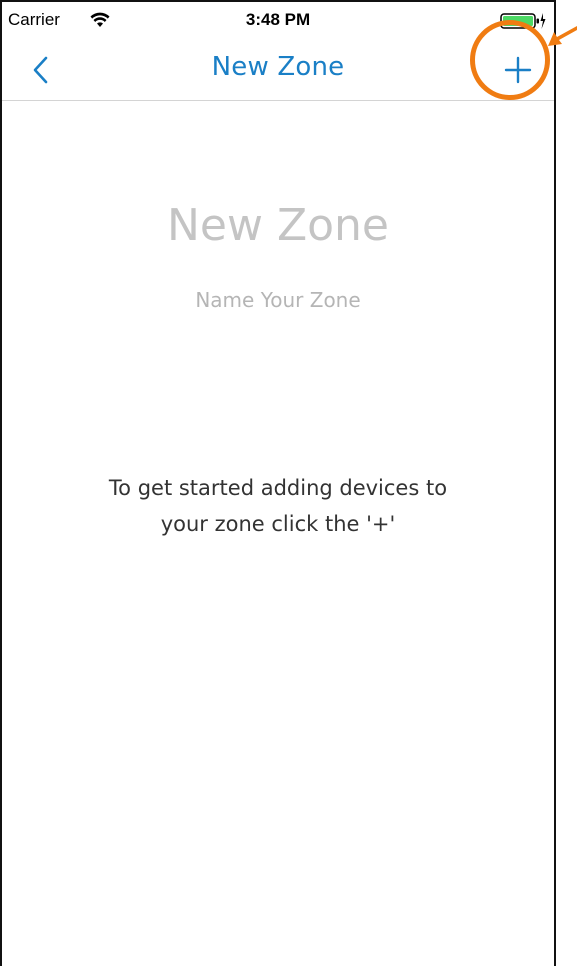  Describe the element at coordinates (278, 225) in the screenshot. I see `zone-title: New Zone` at that location.